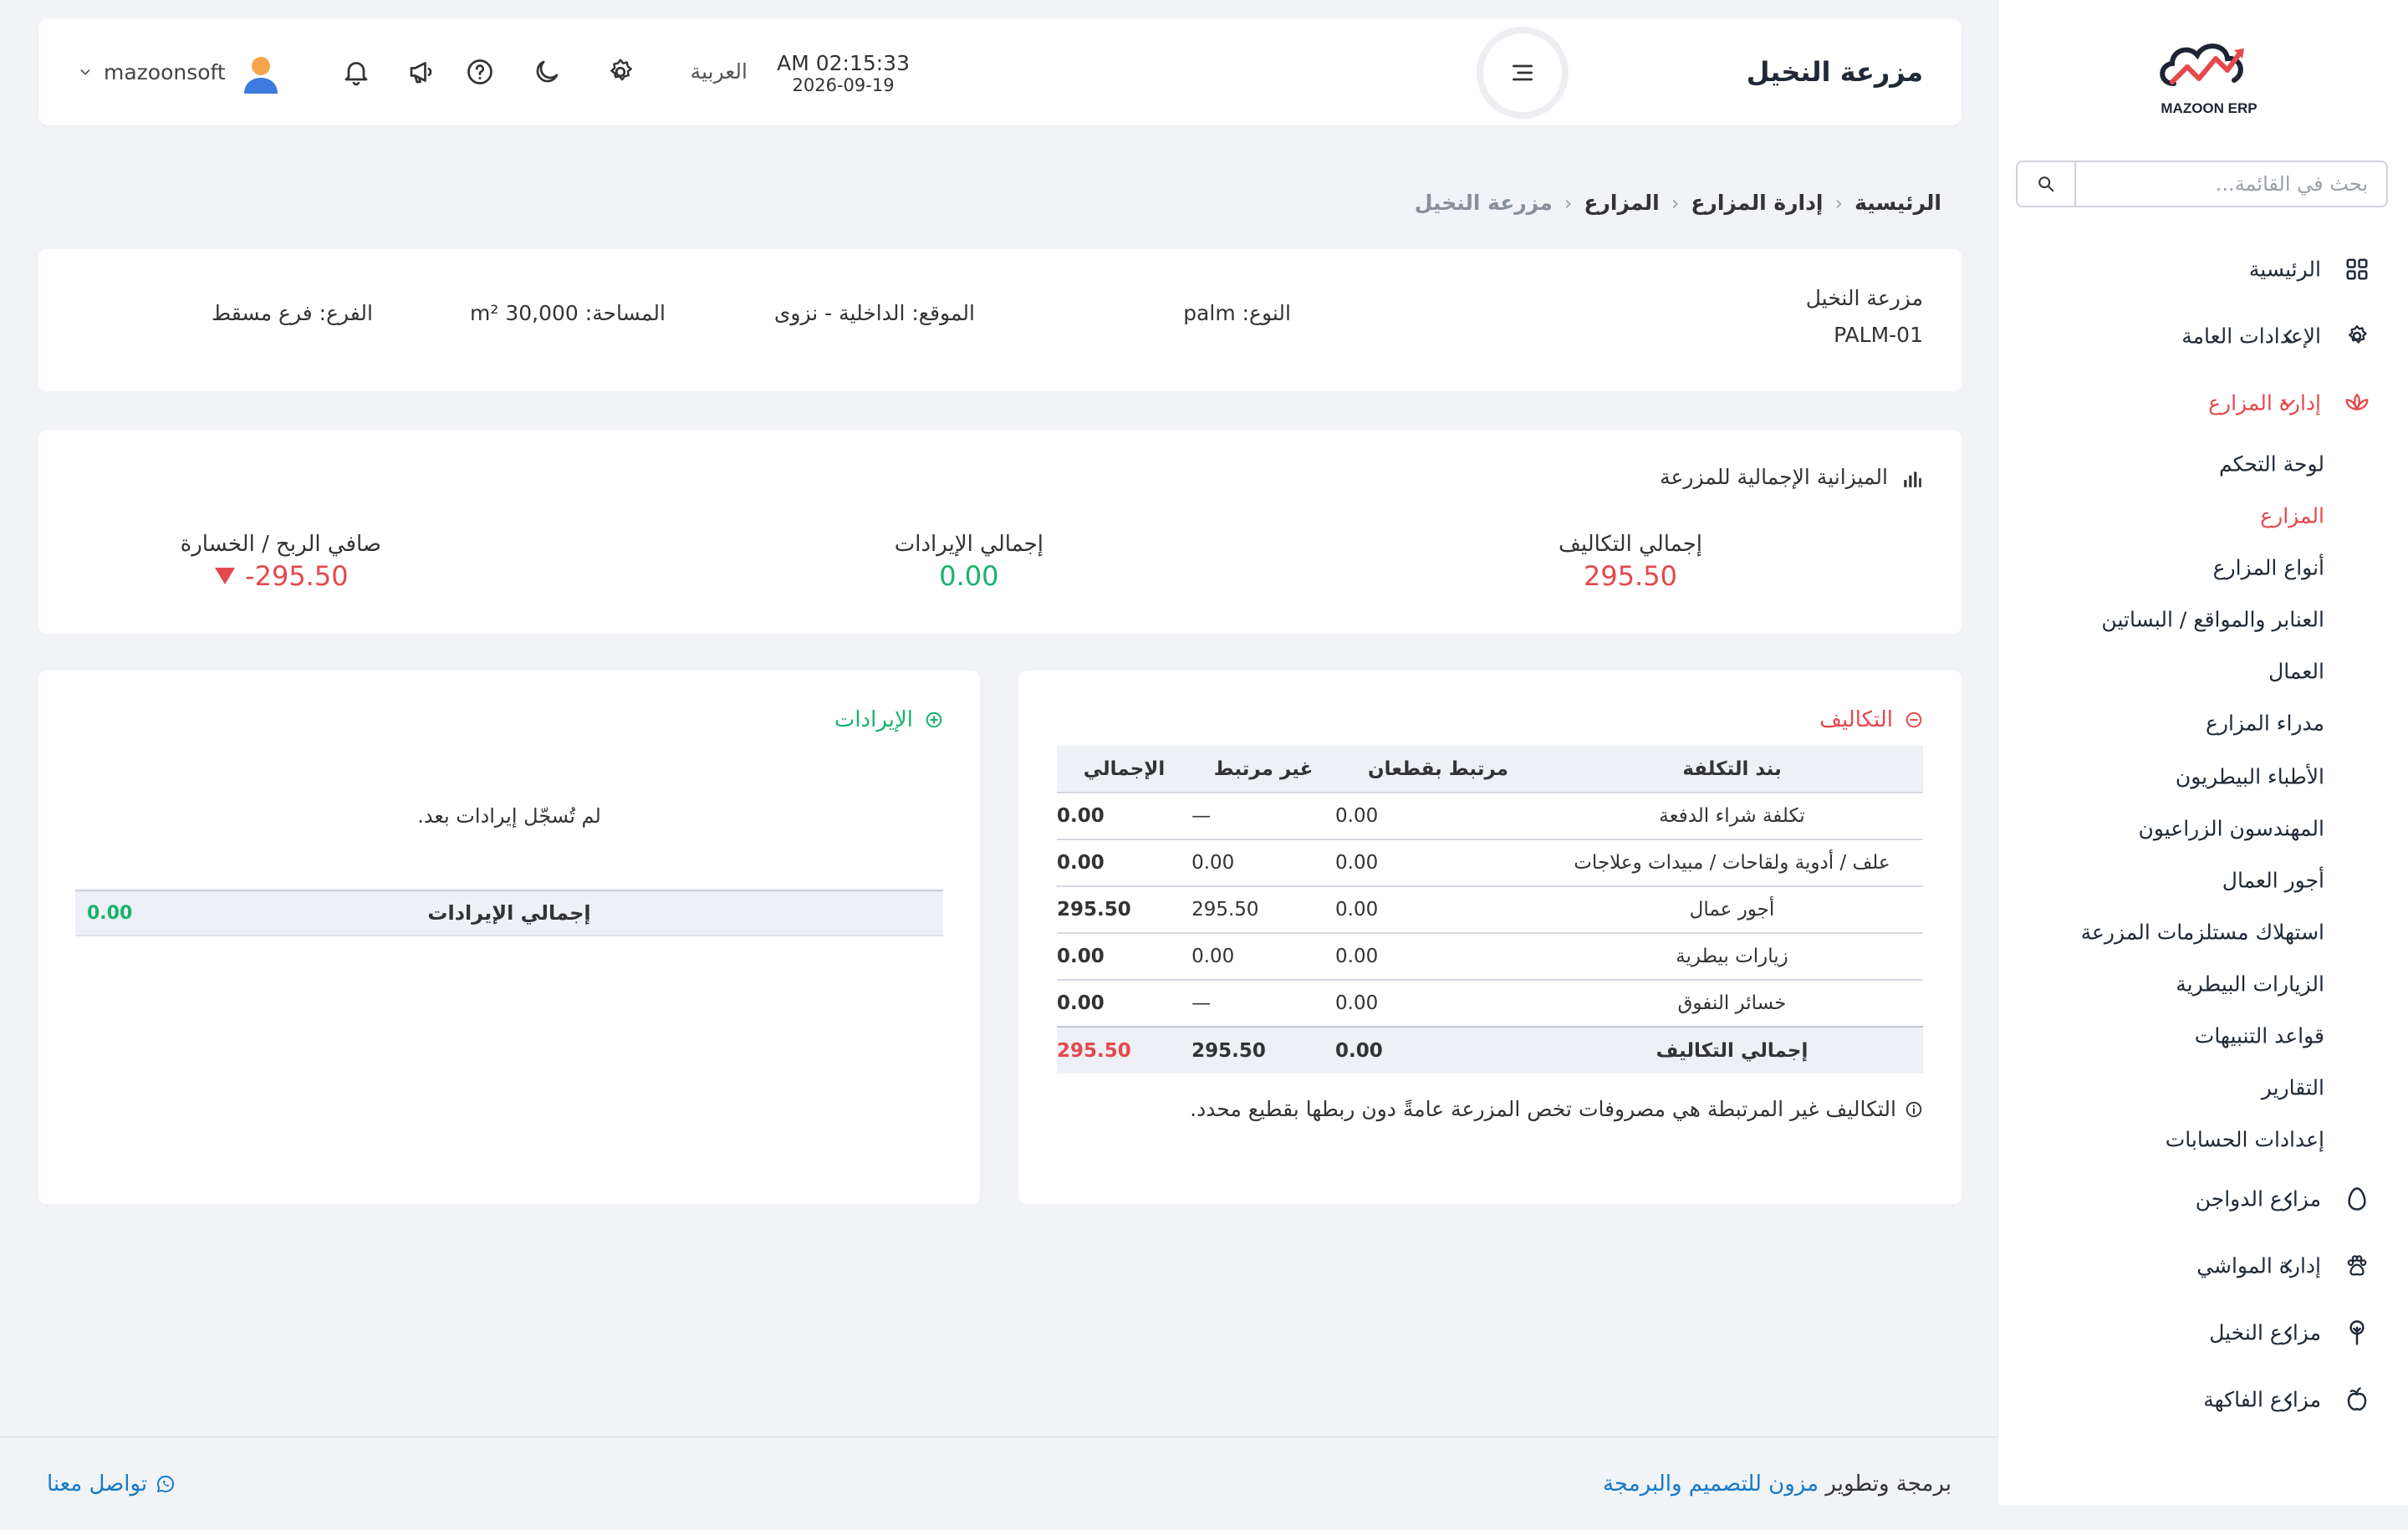 The image size is (2408, 1530). I want to click on settings-button, so click(621, 72).